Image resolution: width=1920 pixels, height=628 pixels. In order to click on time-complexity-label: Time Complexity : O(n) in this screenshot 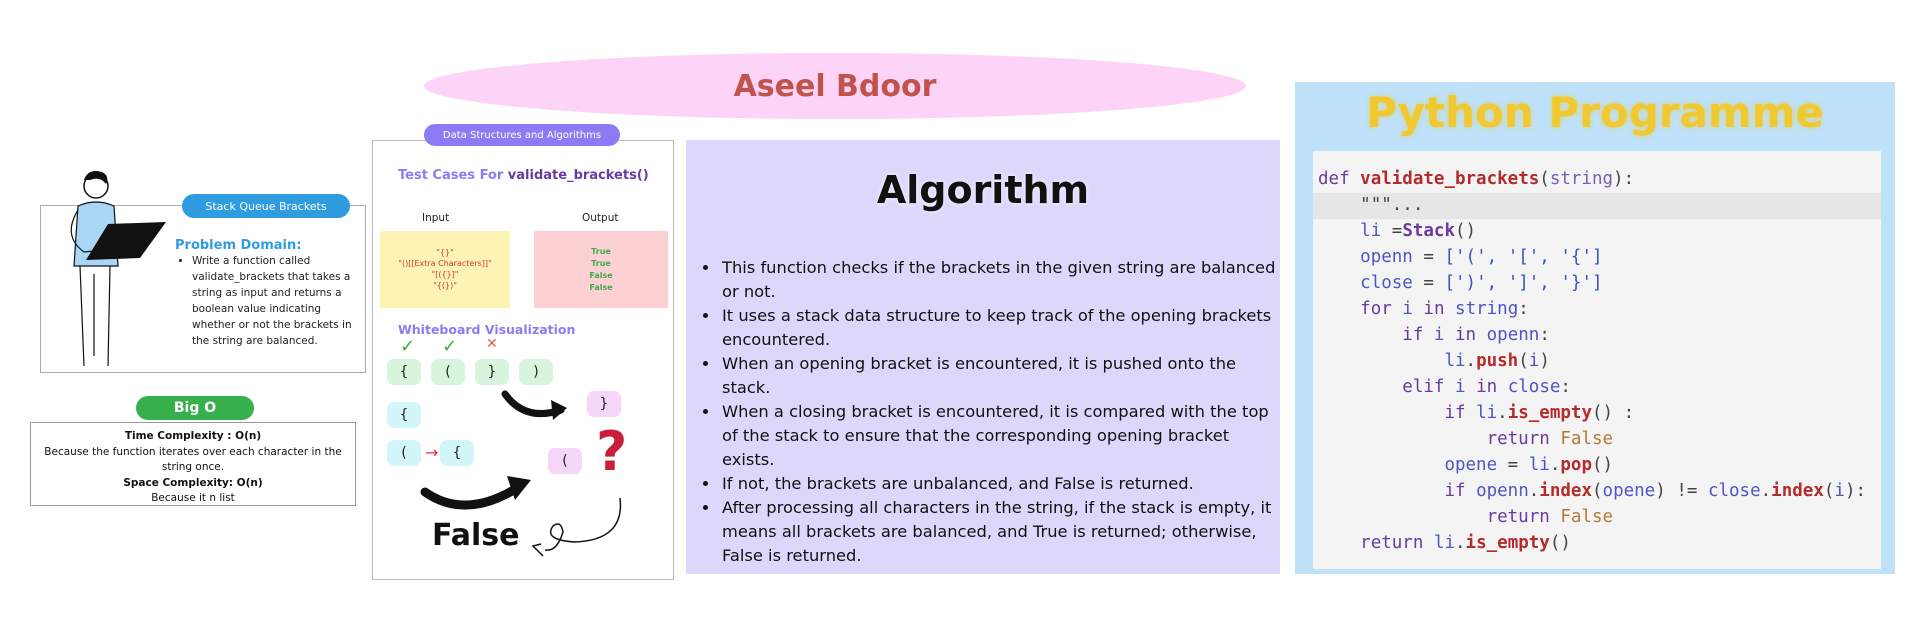, I will do `click(193, 436)`.